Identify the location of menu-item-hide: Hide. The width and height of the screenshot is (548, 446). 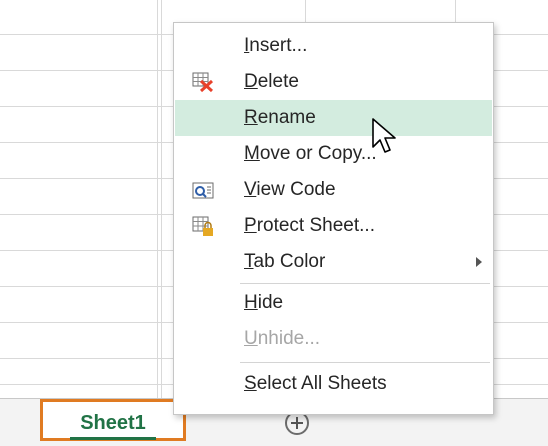
(333, 303).